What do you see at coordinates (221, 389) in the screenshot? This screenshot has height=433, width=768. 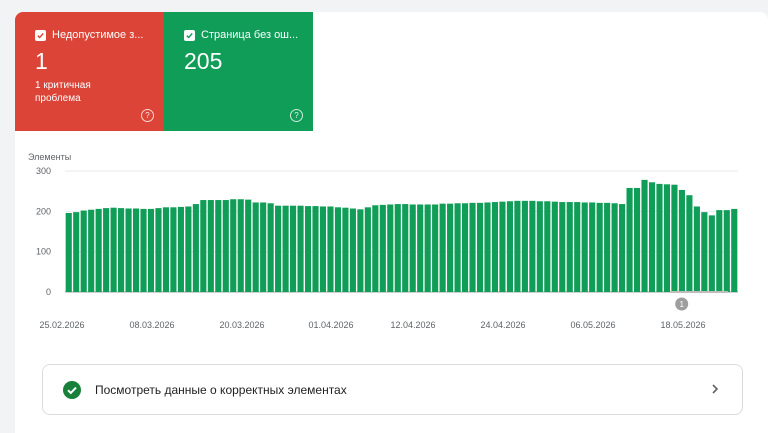 I see `view-valid-items-label: Посмотреть данные о корректных элементах` at bounding box center [221, 389].